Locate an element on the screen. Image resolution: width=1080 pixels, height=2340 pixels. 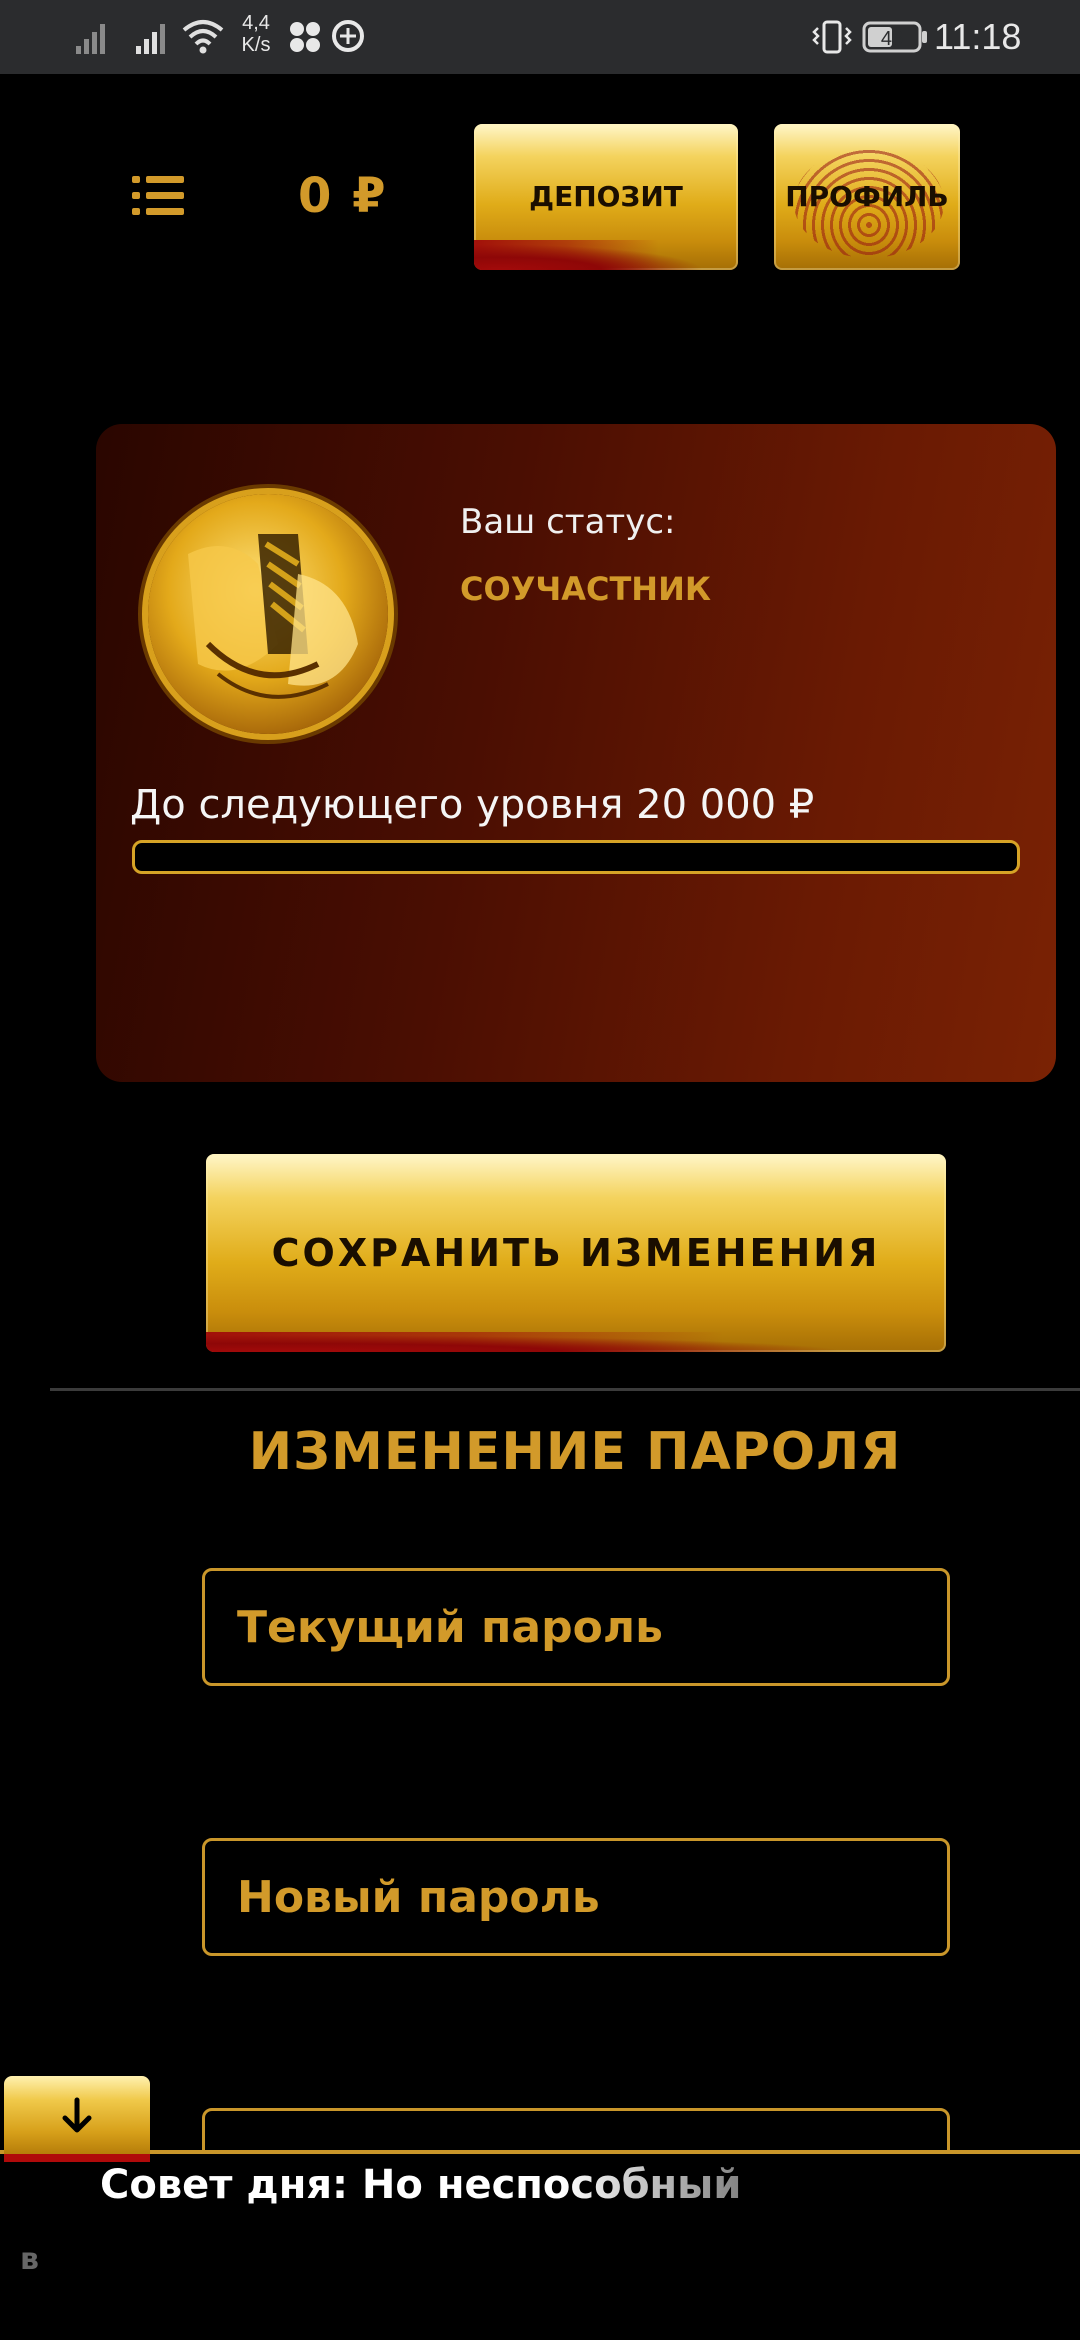
section-divider is located at coordinates (565, 1389).